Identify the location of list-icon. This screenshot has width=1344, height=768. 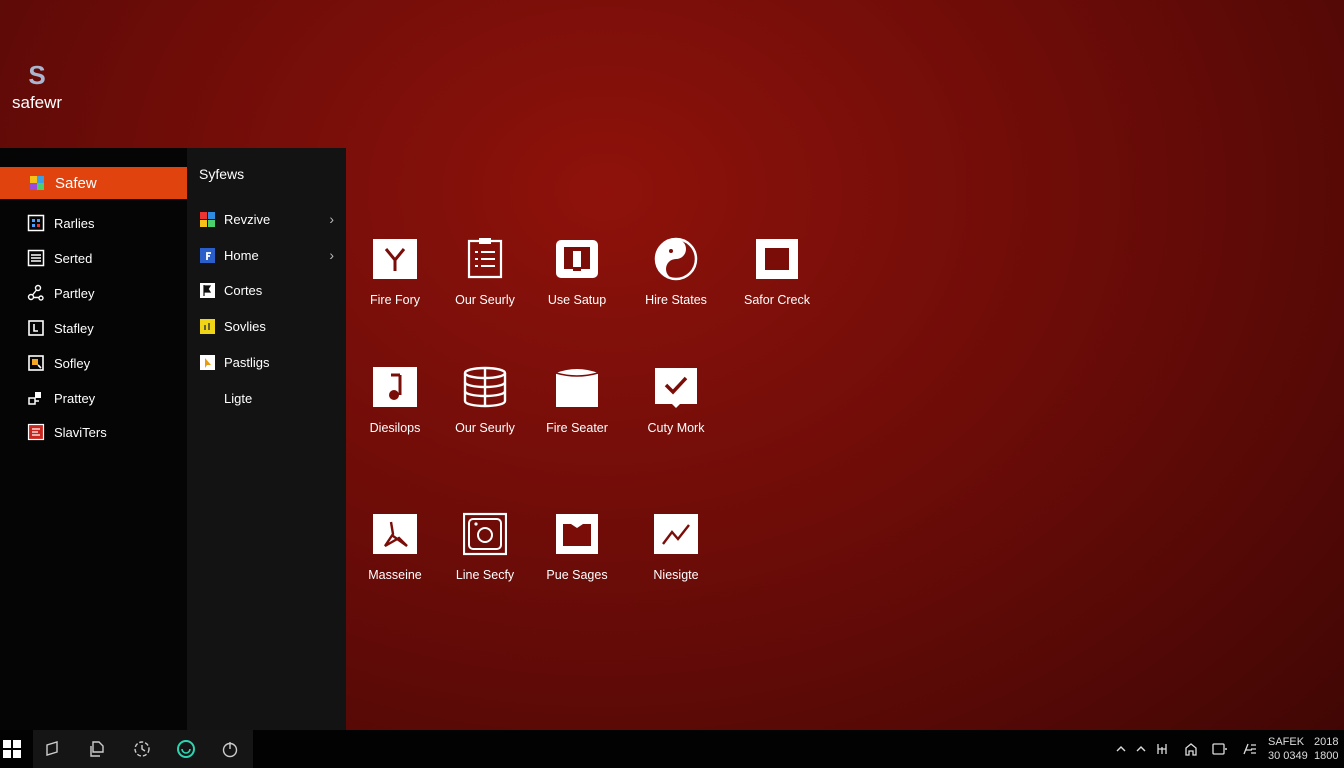
(36, 258).